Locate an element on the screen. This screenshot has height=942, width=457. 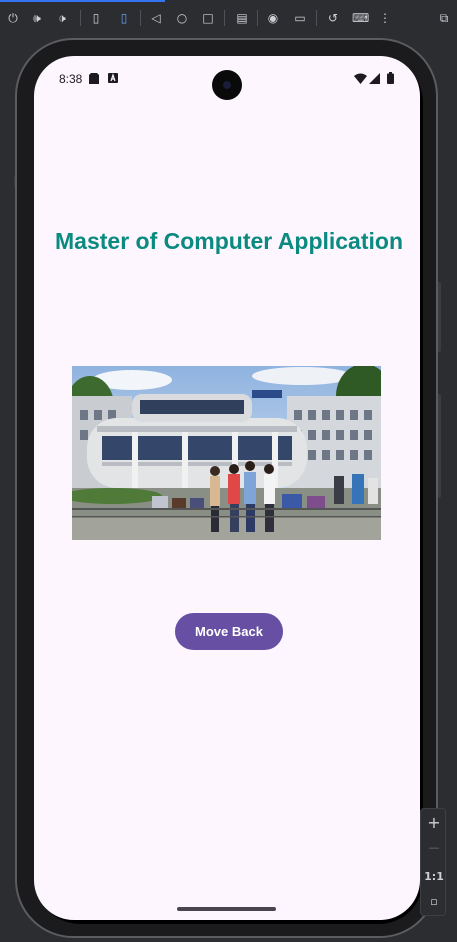
front-camera is located at coordinates (227, 85).